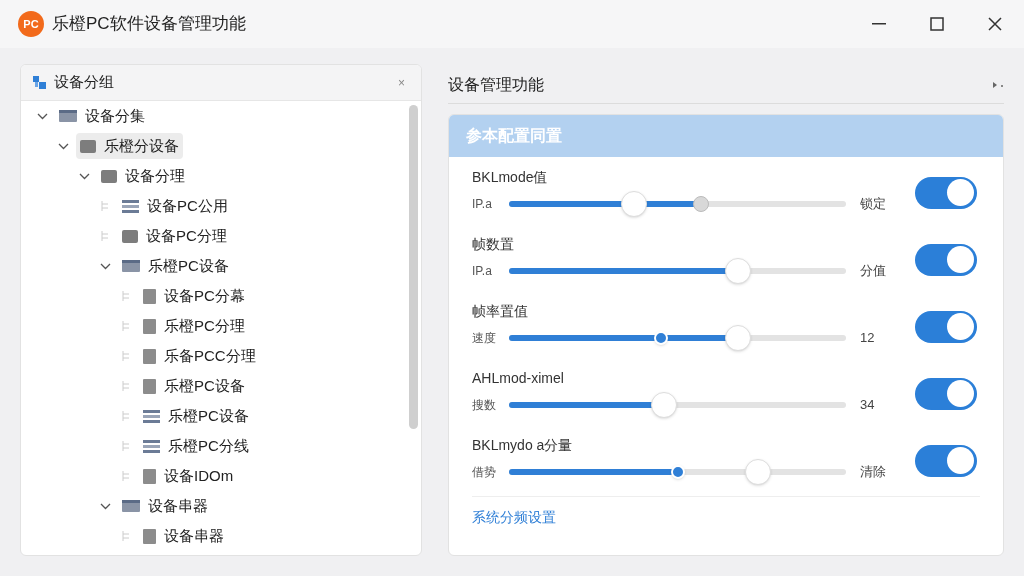  Describe the element at coordinates (84, 82) in the screenshot. I see `sidebar-title: 设备分组` at that location.